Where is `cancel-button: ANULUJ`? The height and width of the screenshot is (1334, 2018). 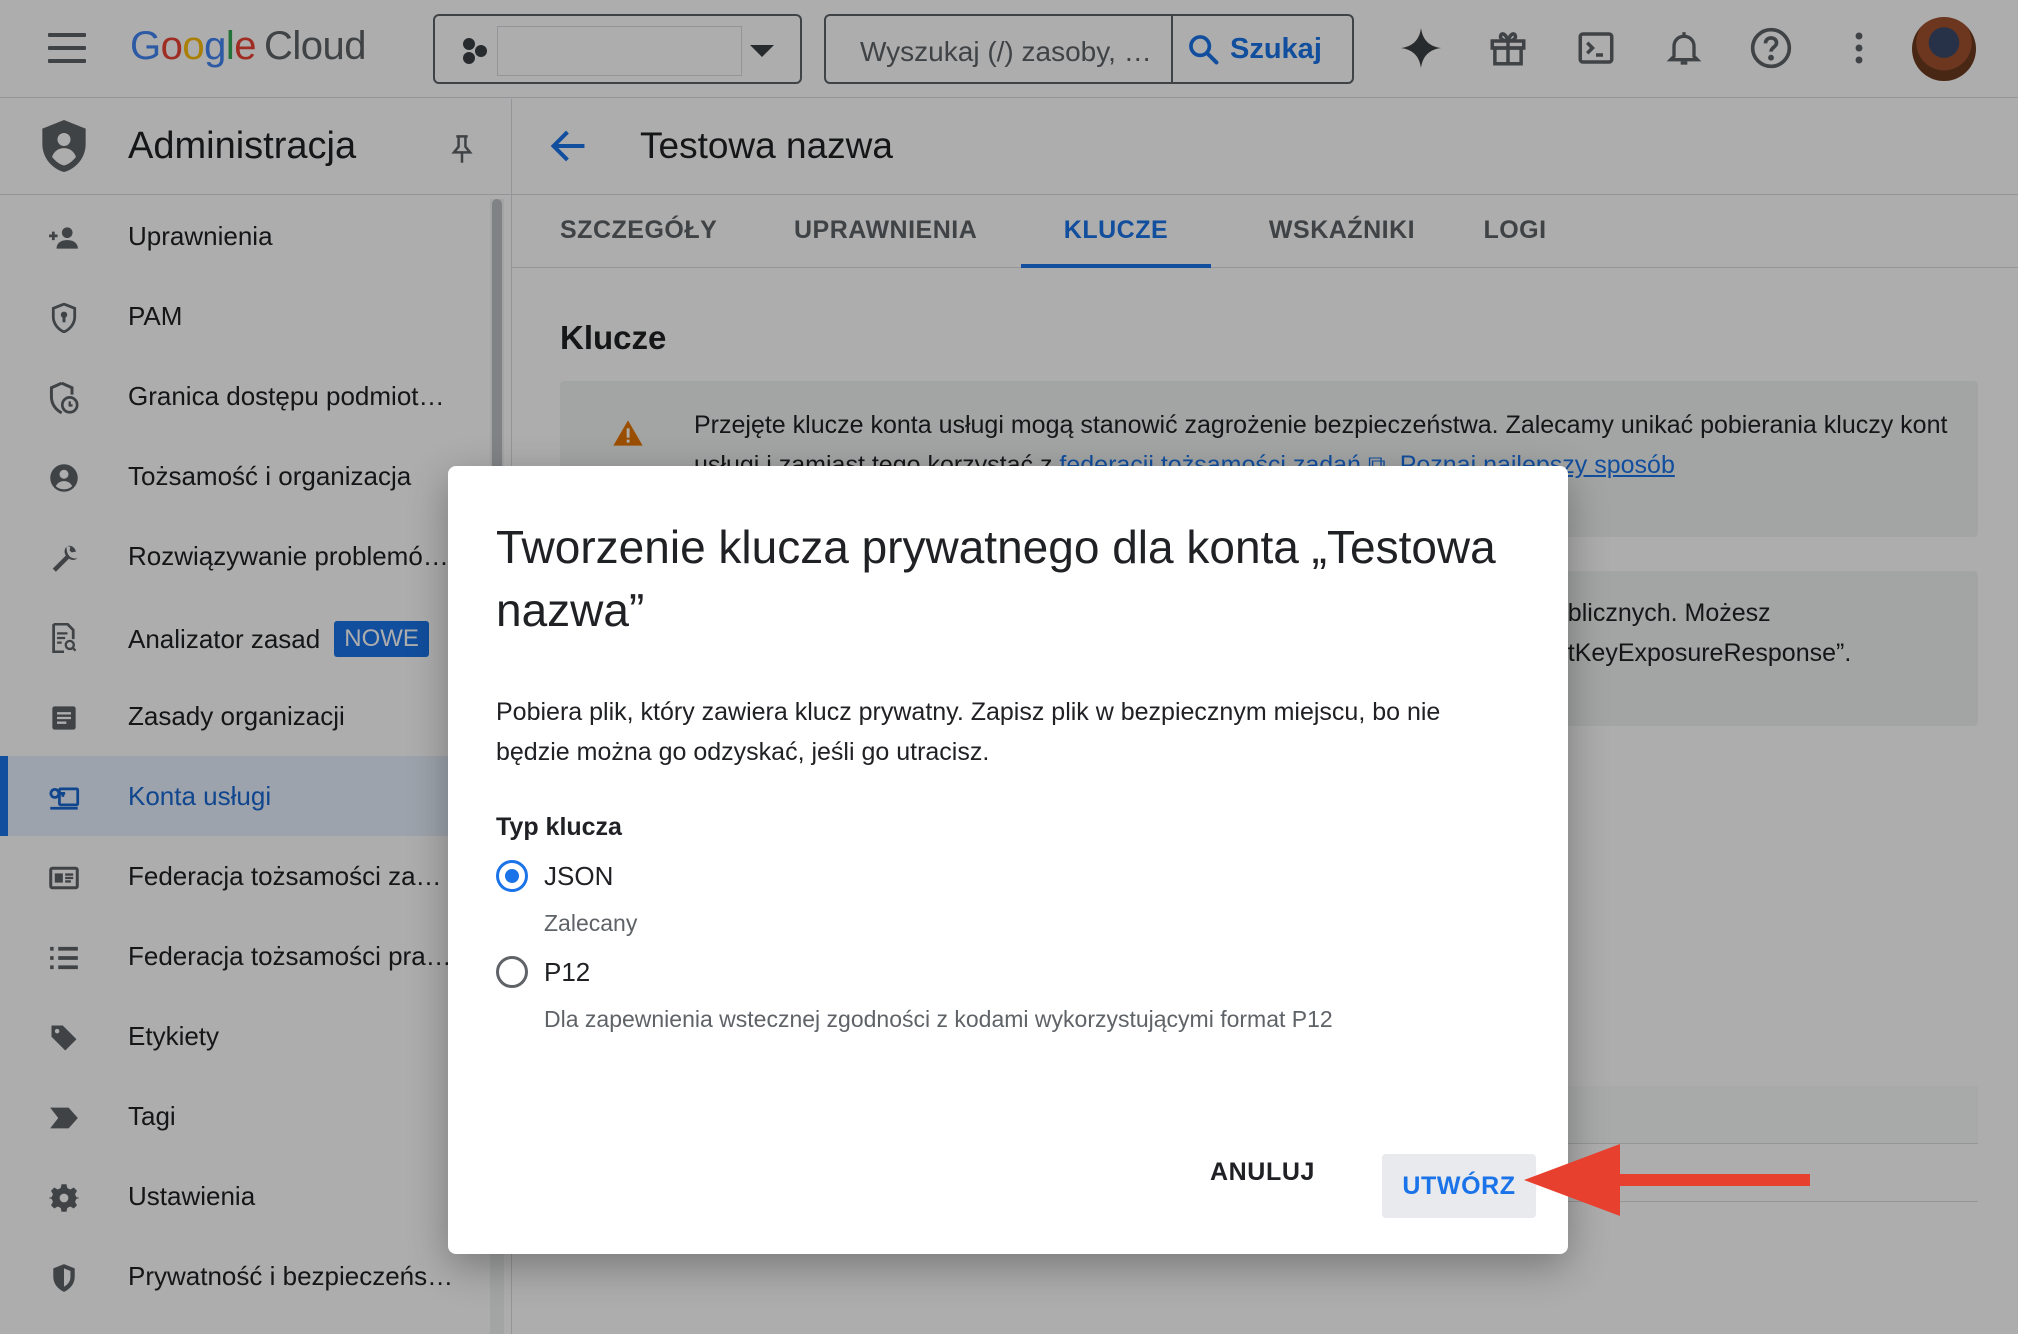
cancel-button: ANULUJ is located at coordinates (1262, 1172).